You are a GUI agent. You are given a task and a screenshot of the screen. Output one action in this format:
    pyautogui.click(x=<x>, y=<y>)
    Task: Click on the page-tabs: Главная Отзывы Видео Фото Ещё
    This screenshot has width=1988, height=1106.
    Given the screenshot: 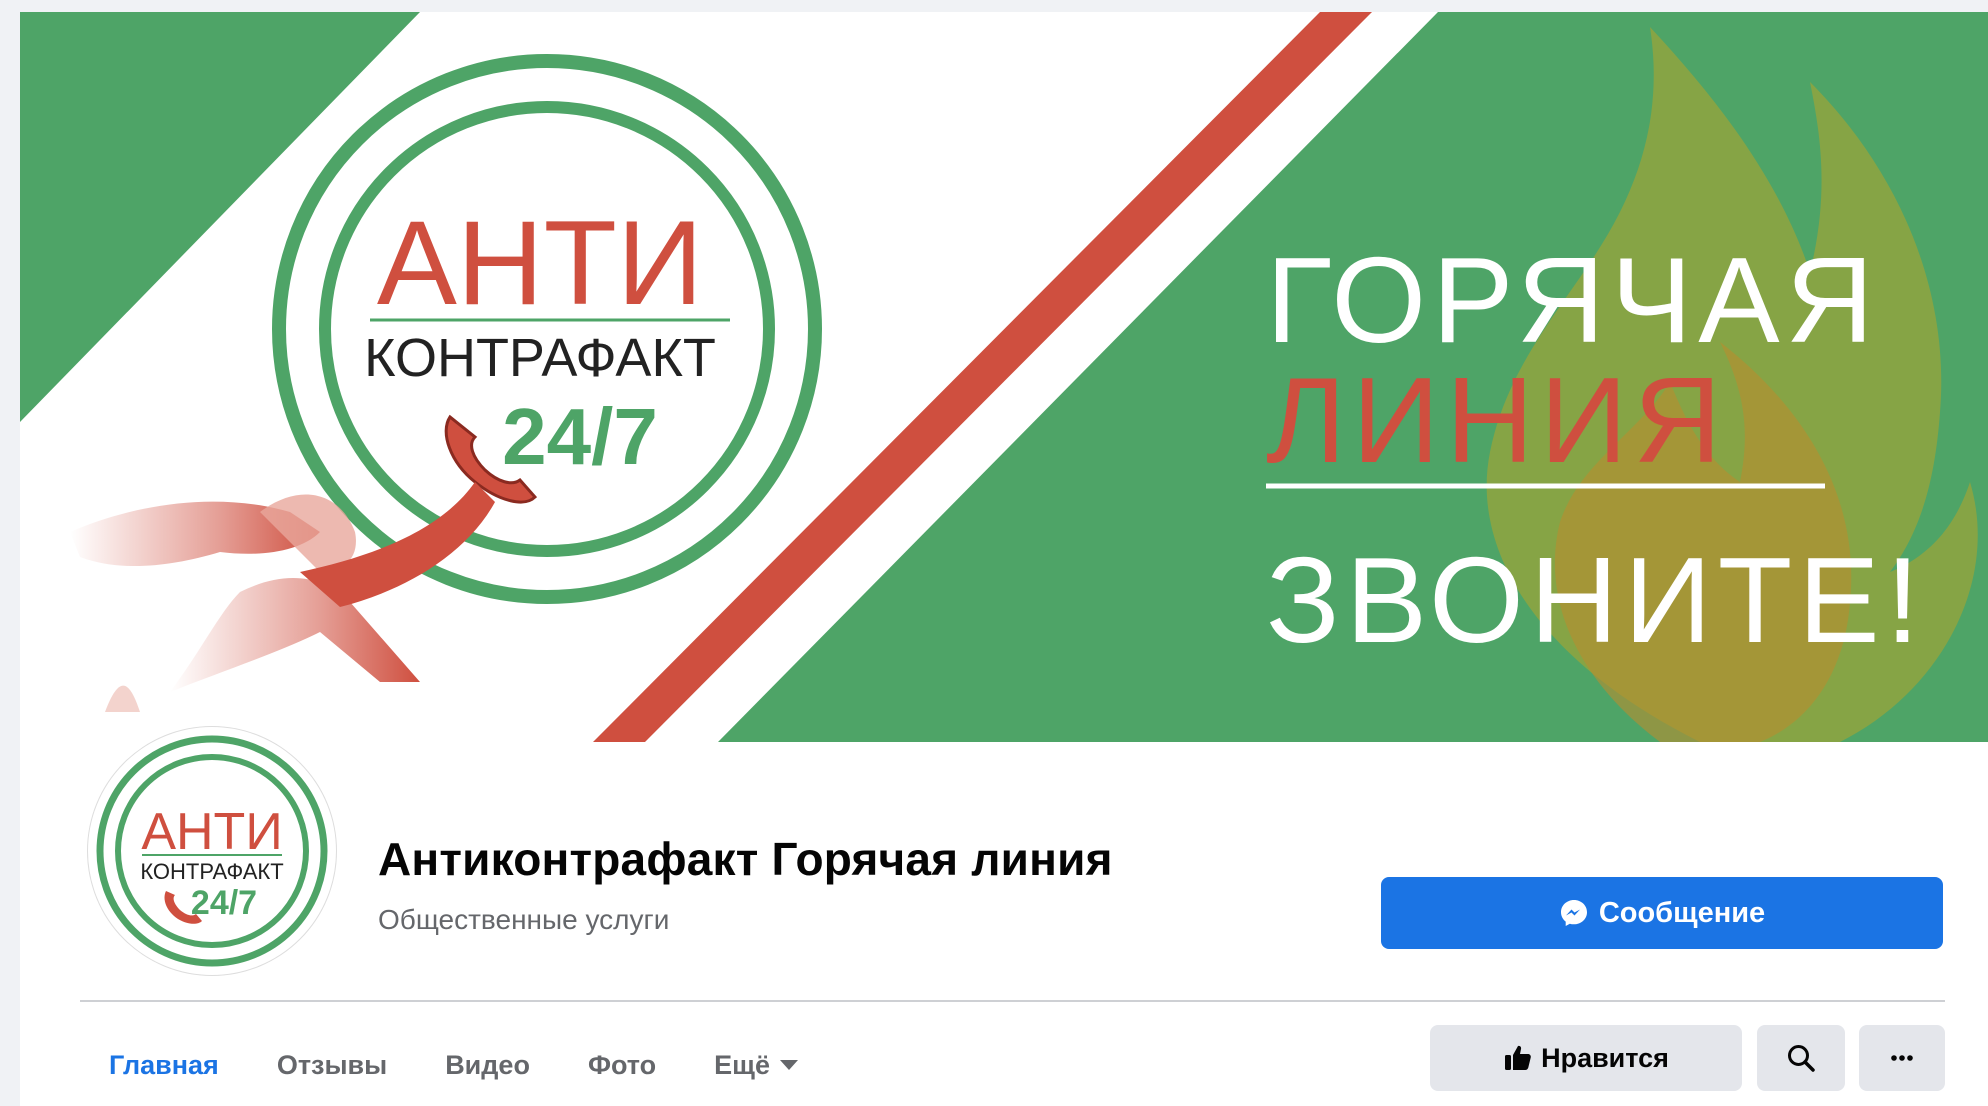 What is the action you would take?
    pyautogui.click(x=453, y=1059)
    